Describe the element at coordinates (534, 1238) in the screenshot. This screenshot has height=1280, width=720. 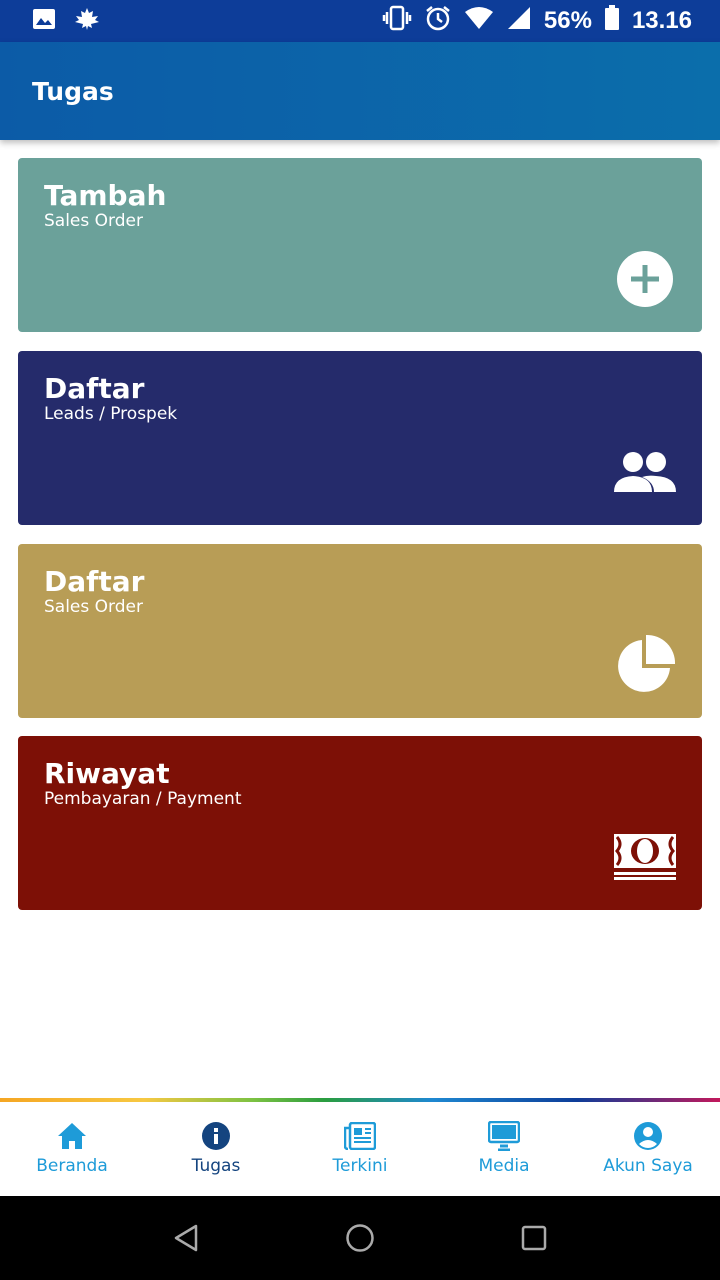
I see `recents-icon` at that location.